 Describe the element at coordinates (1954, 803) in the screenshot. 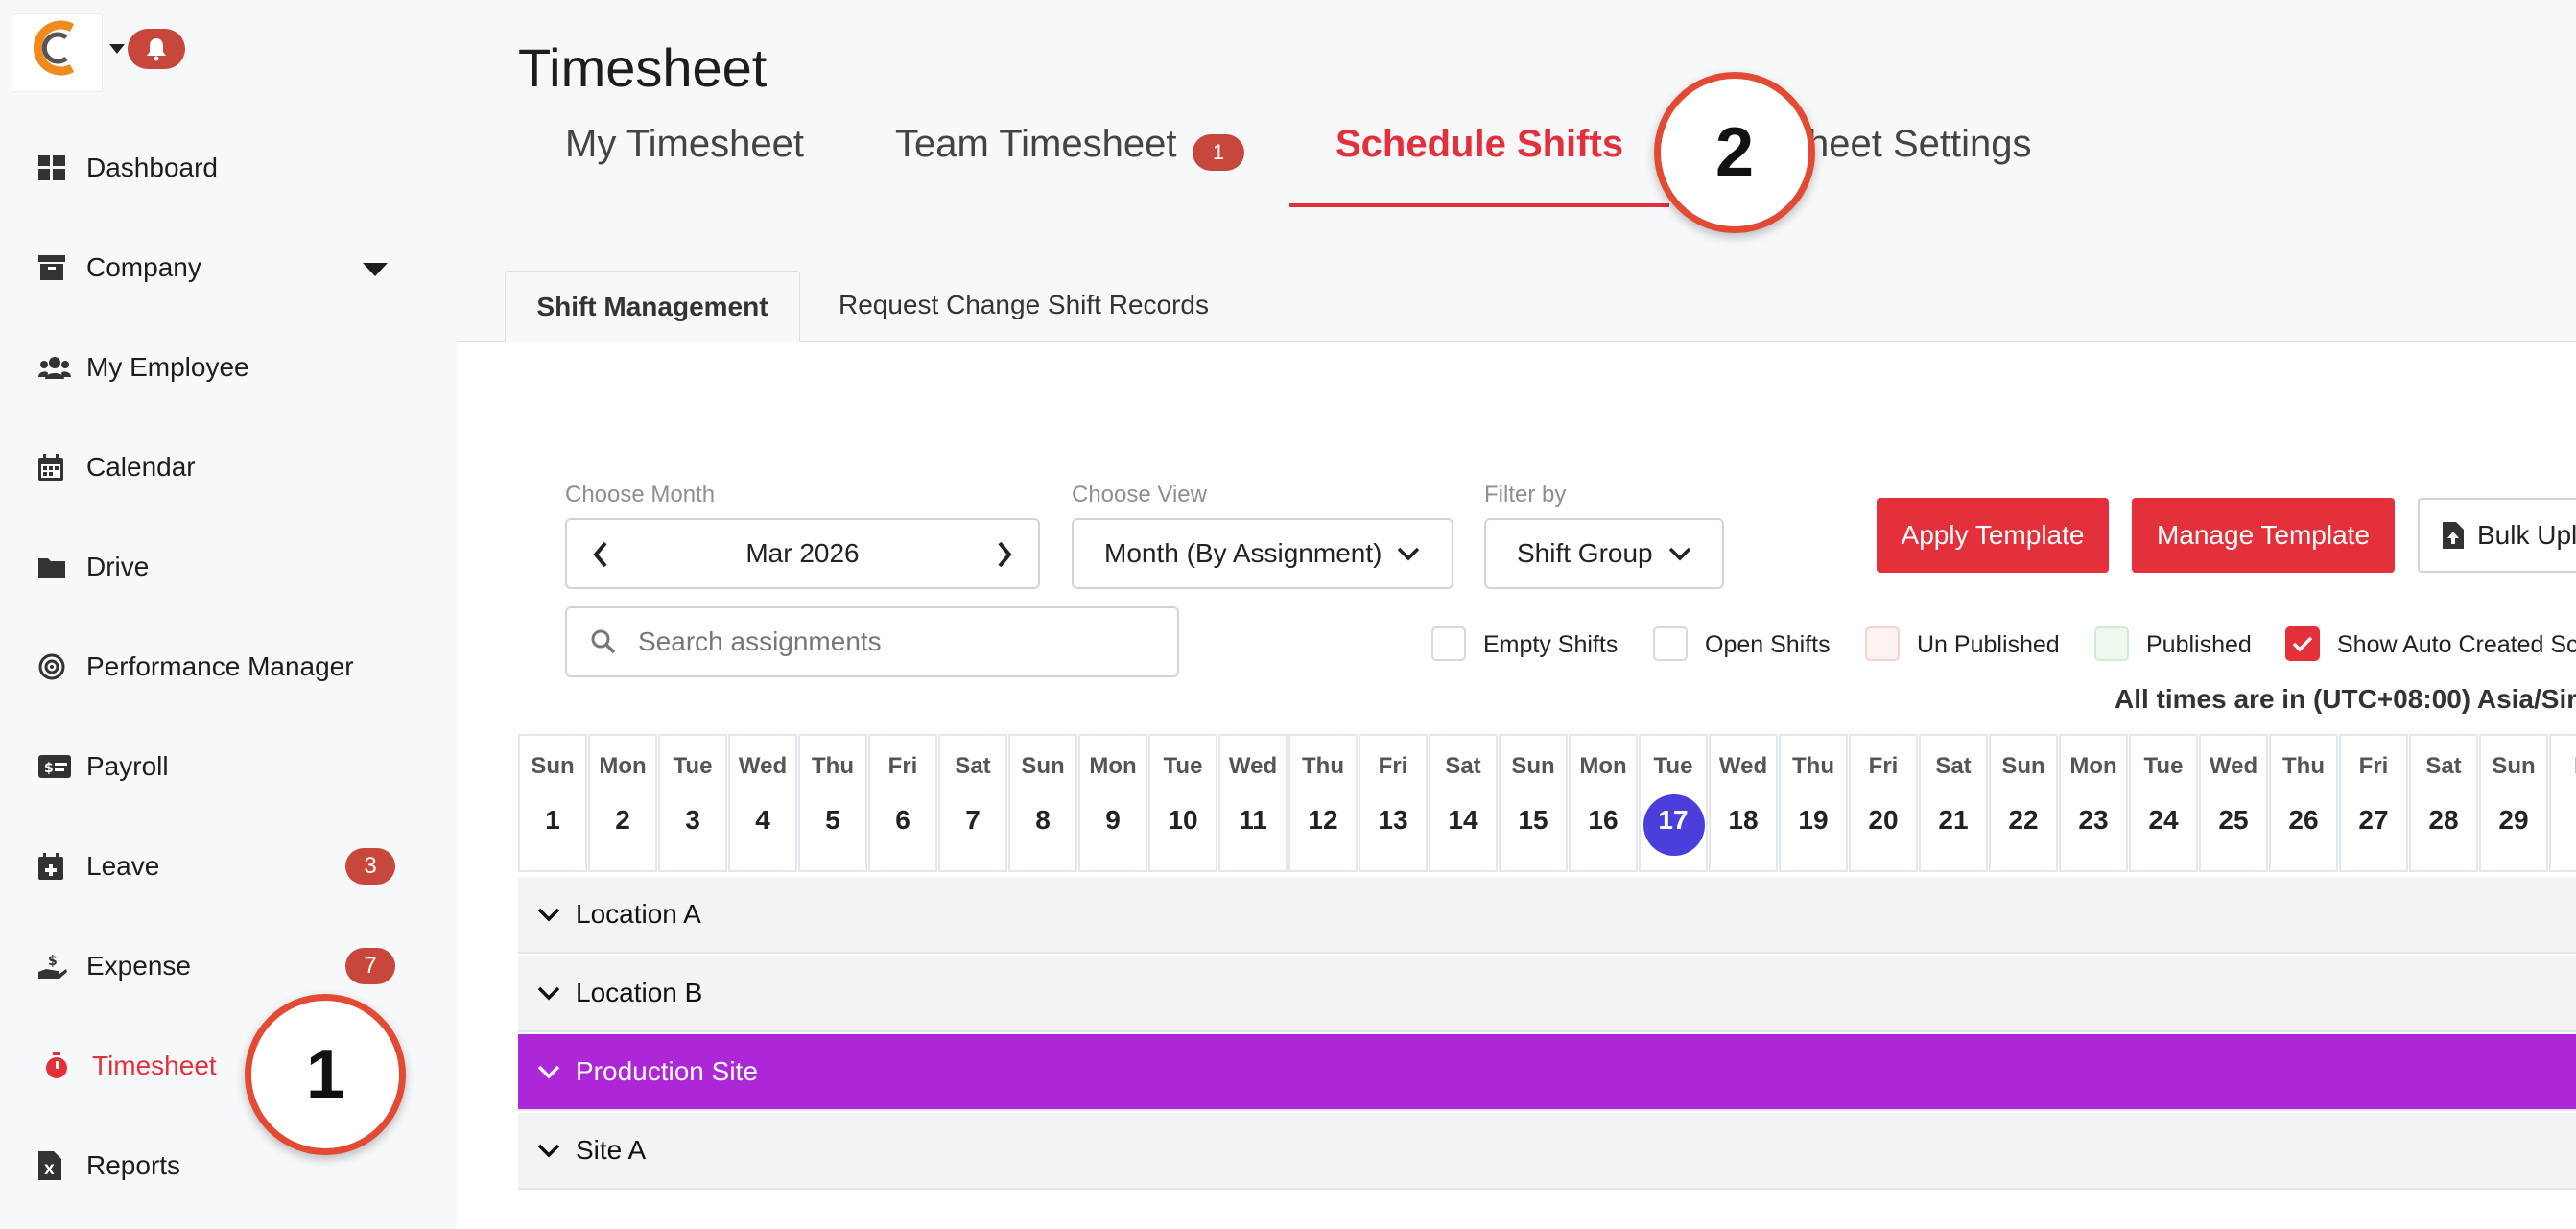

I see `calendar-day: Sat 21` at that location.